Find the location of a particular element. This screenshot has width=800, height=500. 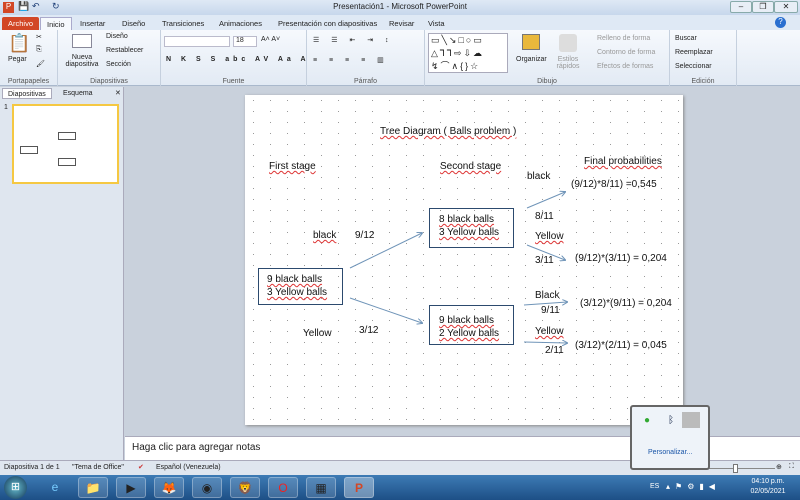

explorer-icon: 📁 is located at coordinates (93, 487).